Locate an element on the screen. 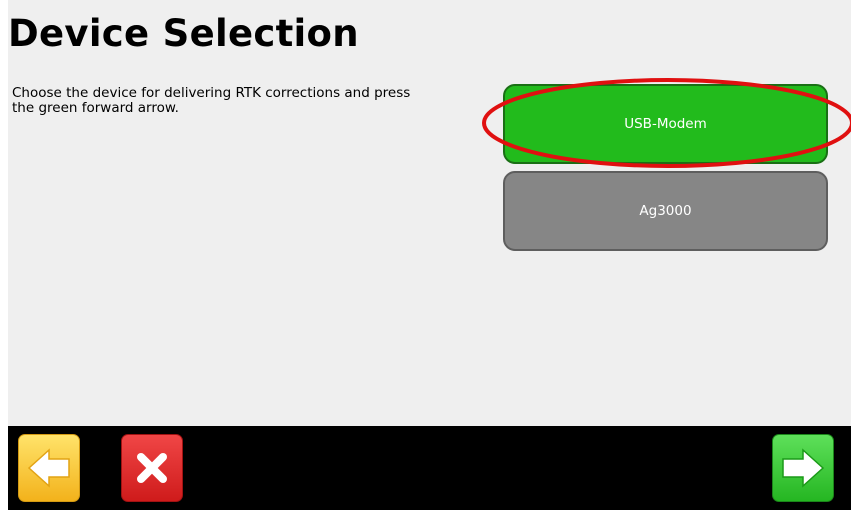 The height and width of the screenshot is (510, 851). device-button-usb-modem: USB-Modem is located at coordinates (665, 124).